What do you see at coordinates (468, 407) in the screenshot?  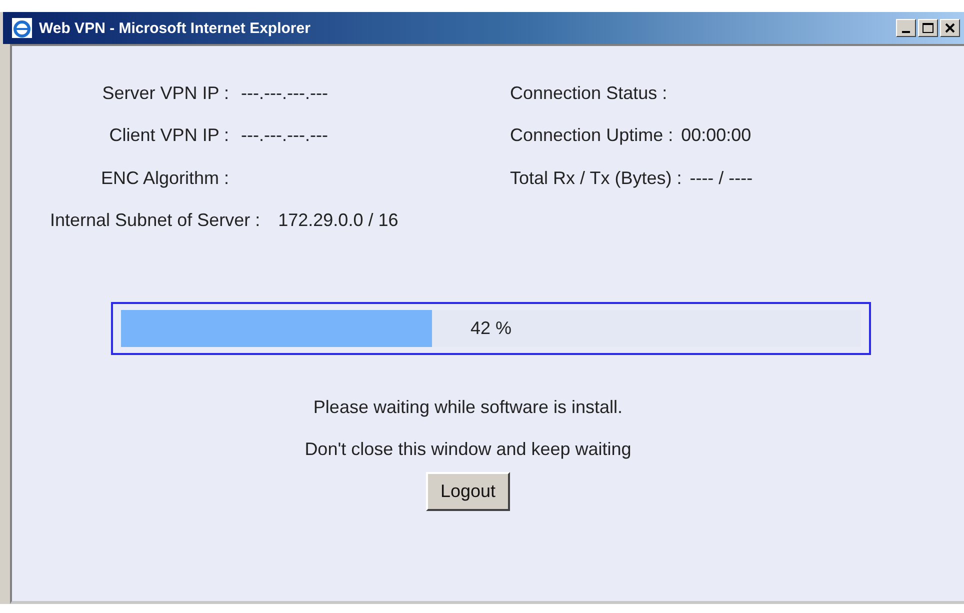 I see `status-message: Please waiting while software is install.` at bounding box center [468, 407].